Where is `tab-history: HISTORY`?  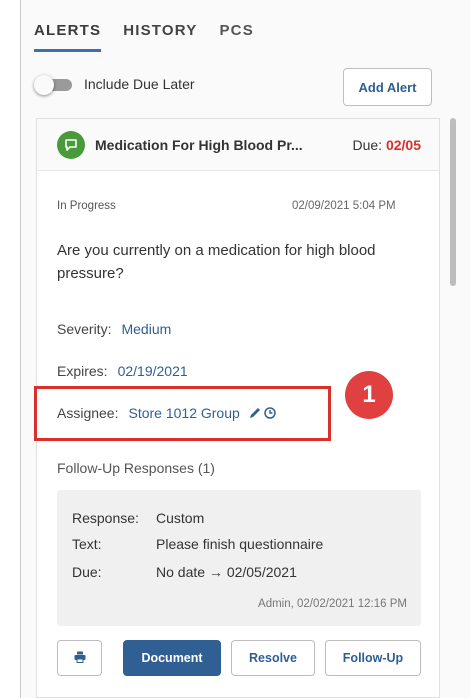
tab-history: HISTORY is located at coordinates (160, 35).